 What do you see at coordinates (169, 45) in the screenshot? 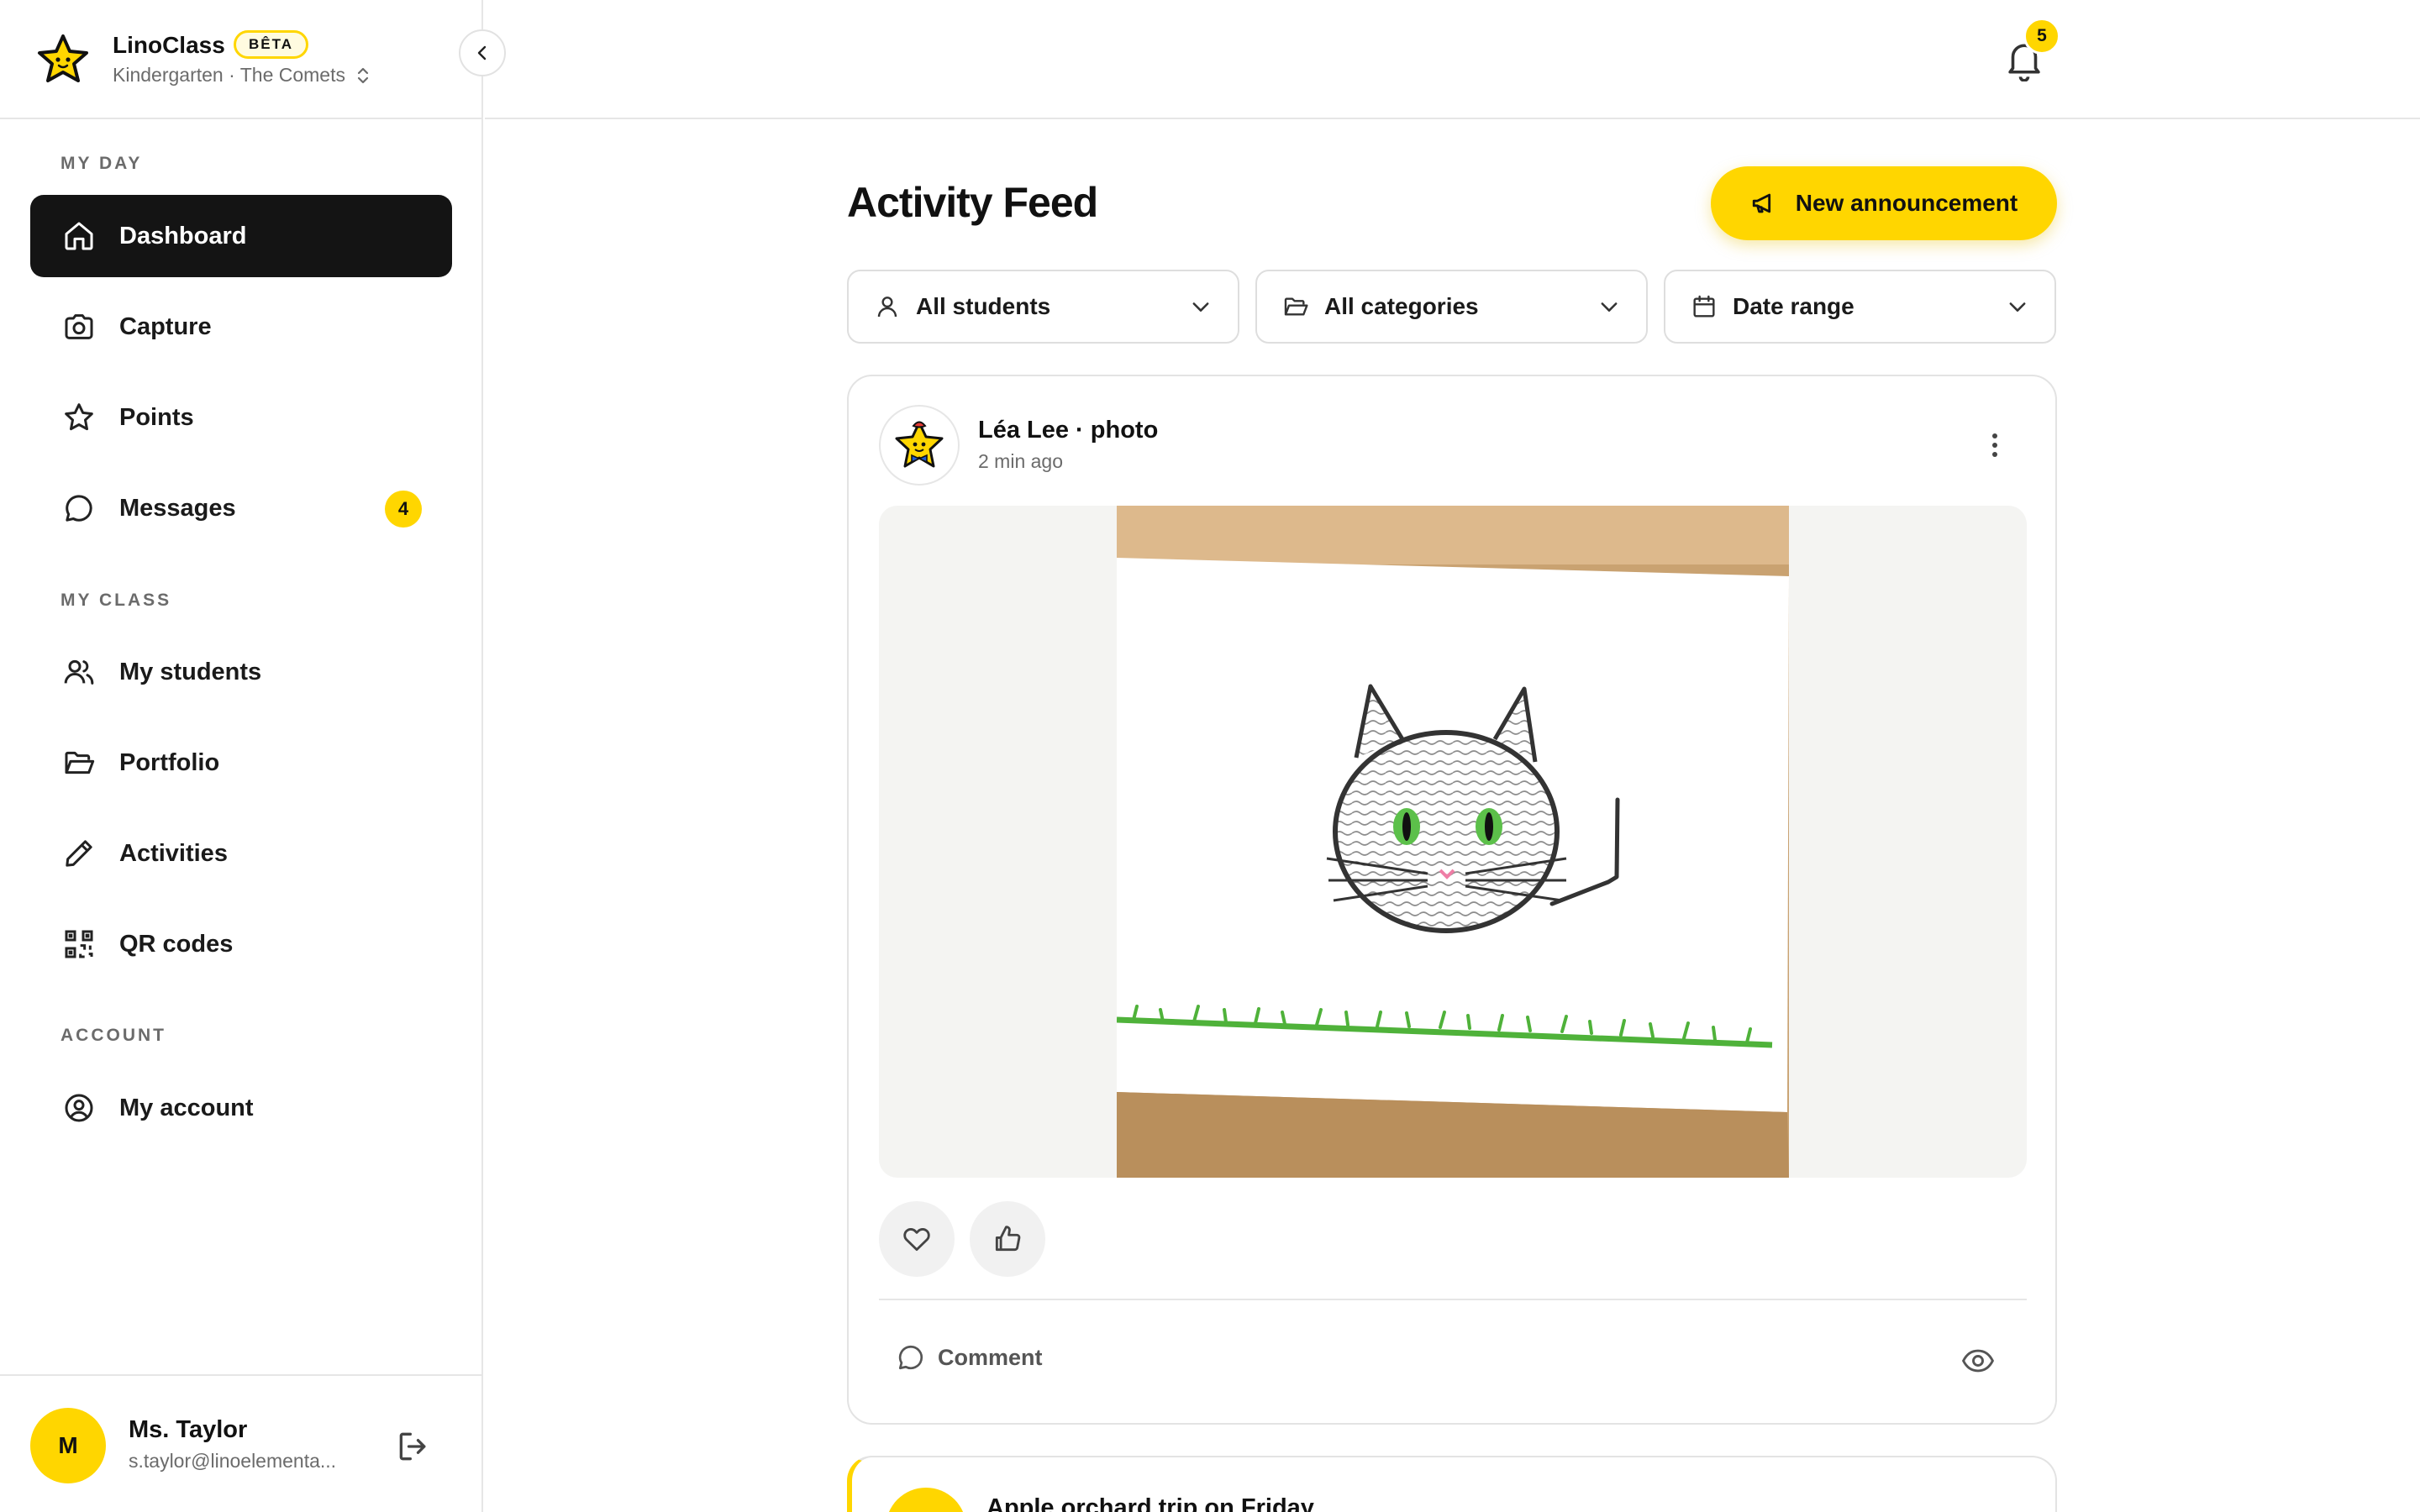
I see `app-name: LinoClass` at bounding box center [169, 45].